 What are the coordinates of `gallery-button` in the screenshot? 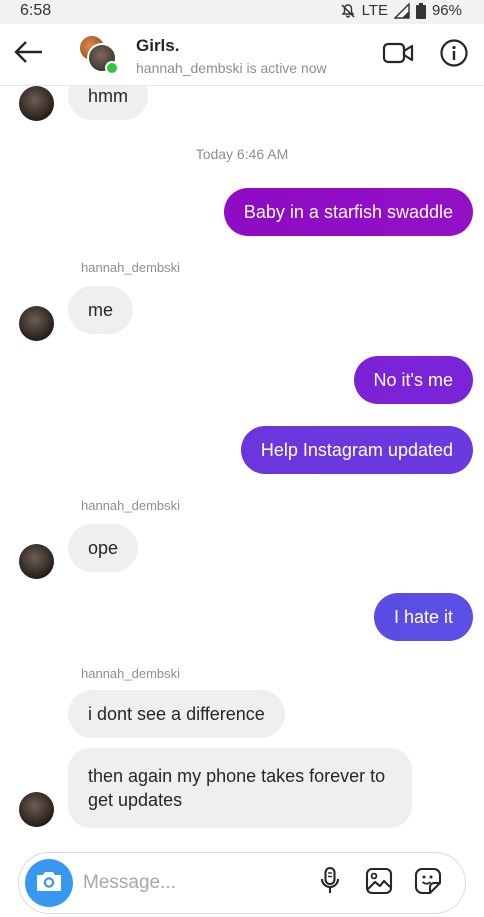 It's located at (379, 883).